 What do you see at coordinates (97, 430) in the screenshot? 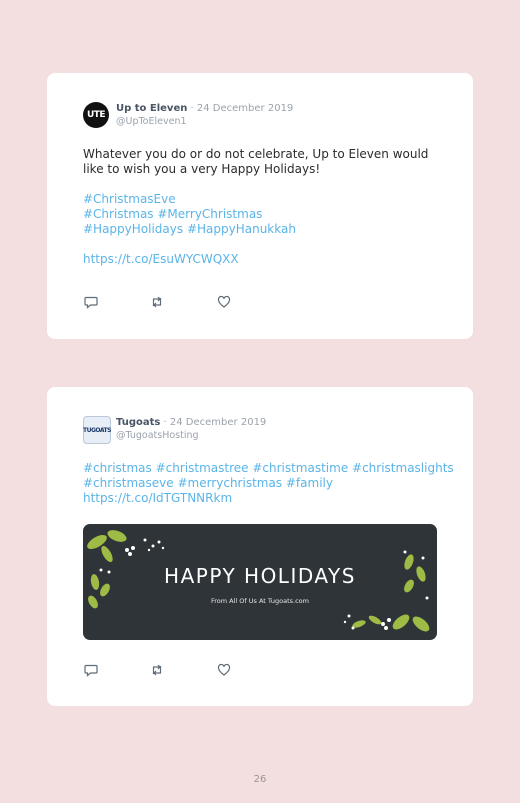
I see `avatar: TUGOATS` at bounding box center [97, 430].